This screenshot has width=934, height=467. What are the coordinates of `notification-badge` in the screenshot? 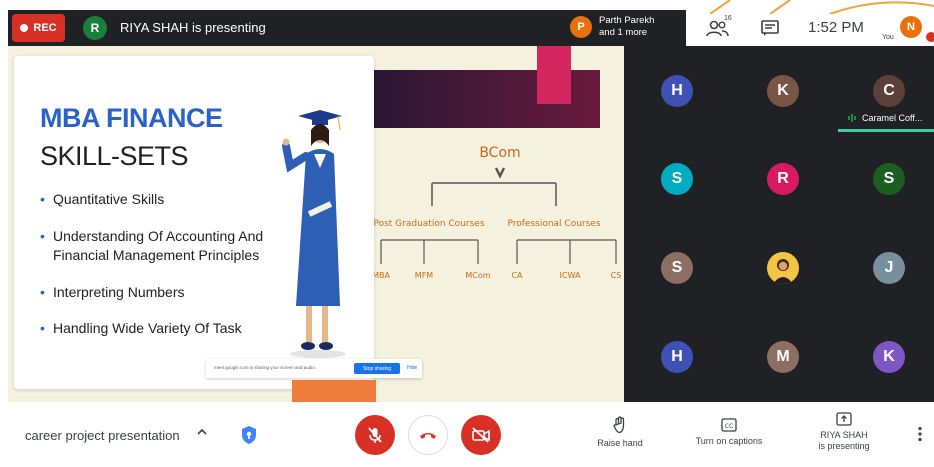 It's located at (930, 37).